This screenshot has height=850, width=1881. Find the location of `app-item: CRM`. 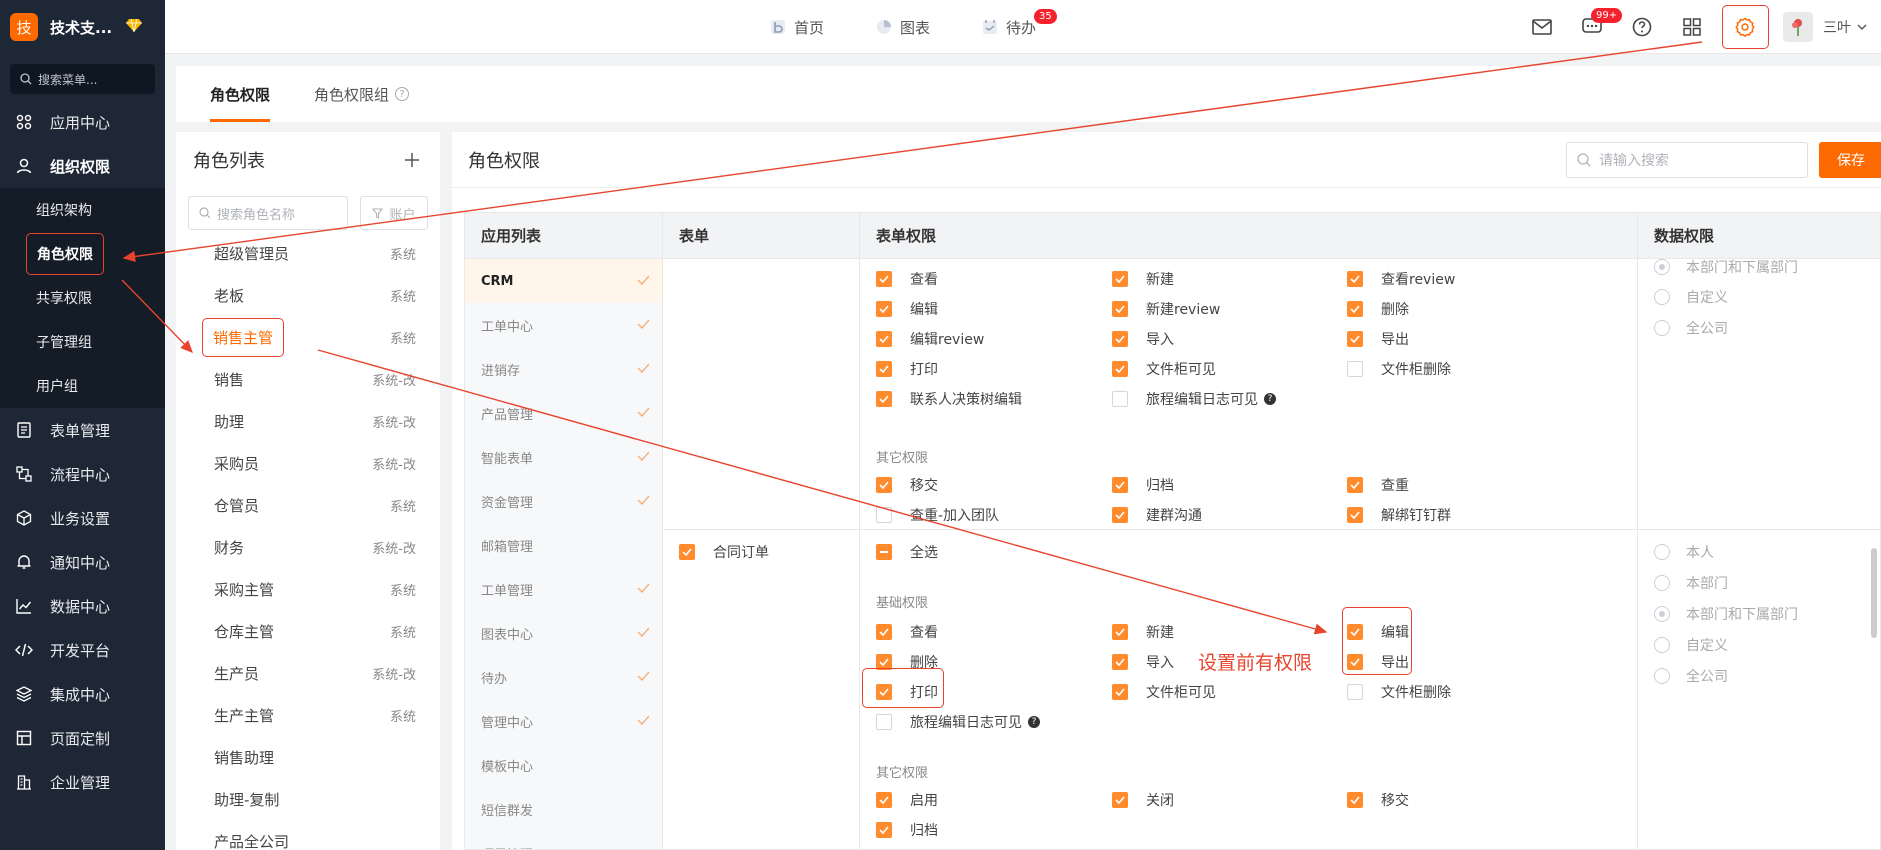

app-item: CRM is located at coordinates (563, 281).